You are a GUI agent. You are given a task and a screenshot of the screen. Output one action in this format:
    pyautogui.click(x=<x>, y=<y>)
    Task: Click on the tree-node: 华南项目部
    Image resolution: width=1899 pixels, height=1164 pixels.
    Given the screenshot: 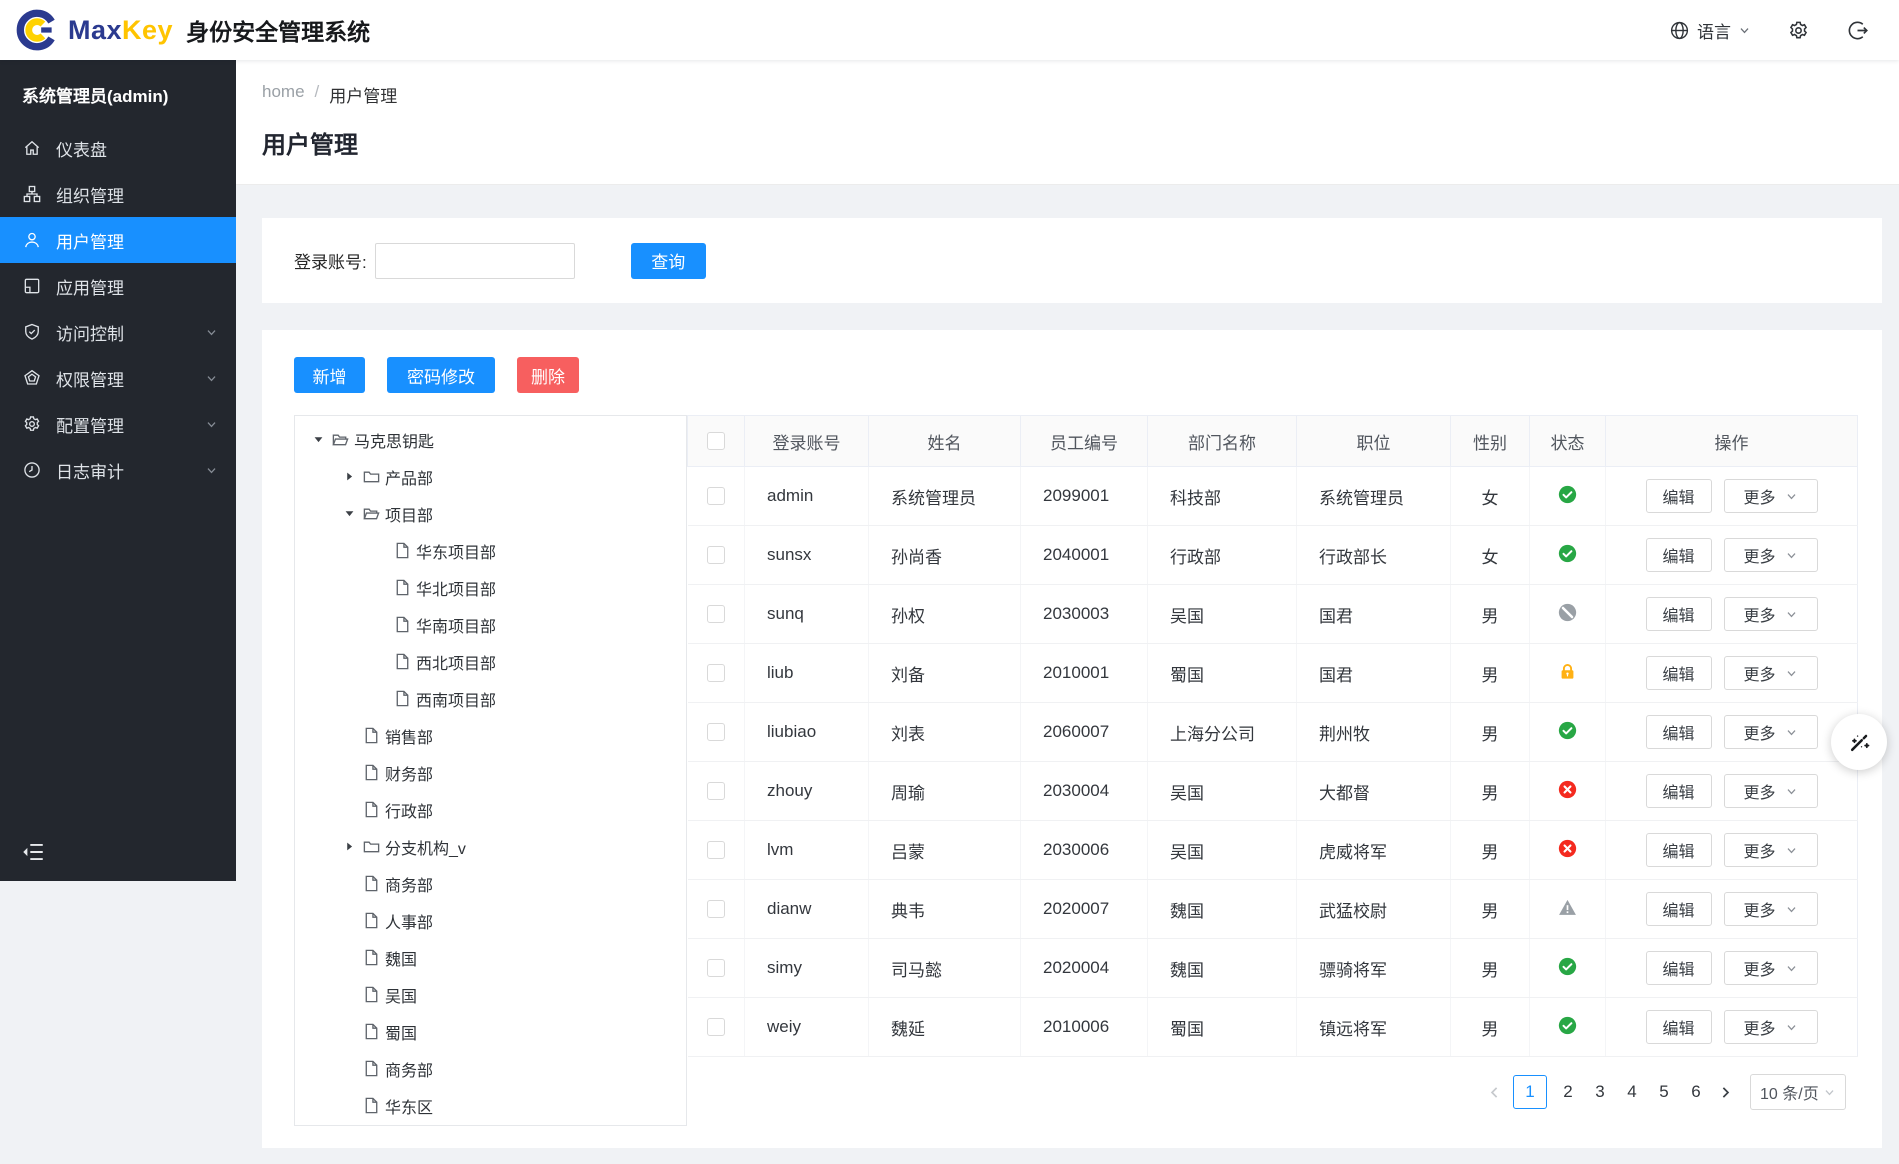 What is the action you would take?
    pyautogui.click(x=490, y=624)
    